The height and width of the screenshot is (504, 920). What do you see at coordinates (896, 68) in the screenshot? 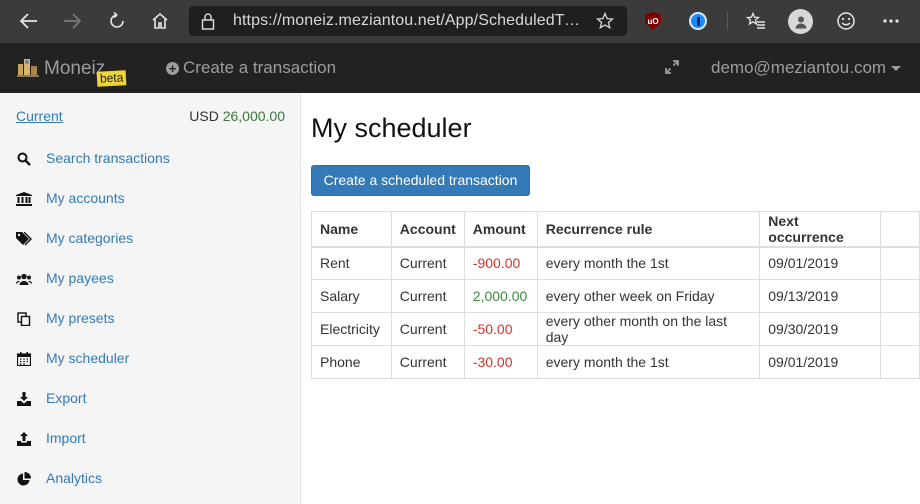
I see `caret-down-icon` at bounding box center [896, 68].